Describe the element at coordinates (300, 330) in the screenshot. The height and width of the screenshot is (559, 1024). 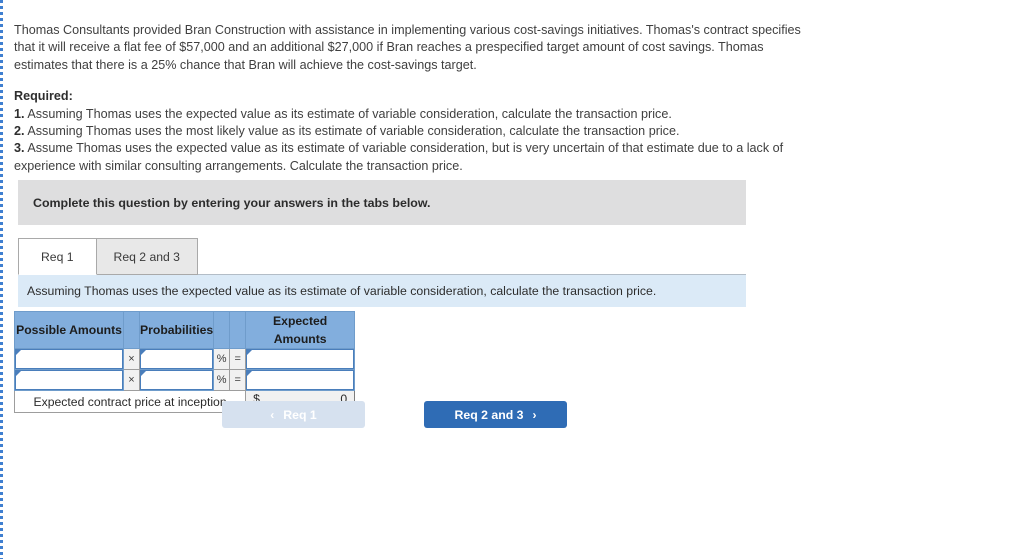
I see `column-header-expected-amounts: Expected Amounts` at that location.